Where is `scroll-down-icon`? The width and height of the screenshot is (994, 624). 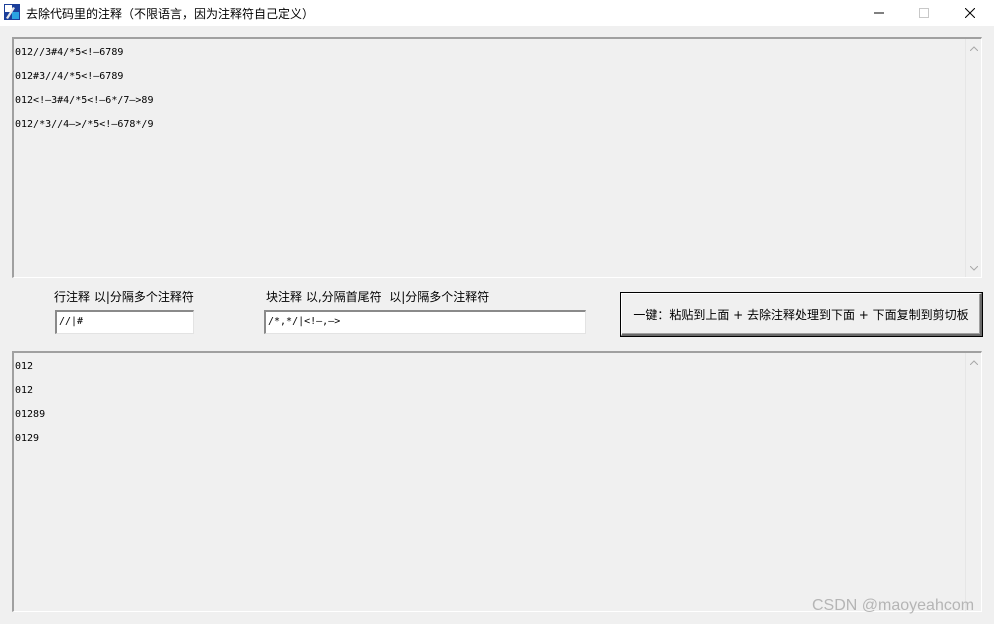
scroll-down-icon is located at coordinates (974, 268).